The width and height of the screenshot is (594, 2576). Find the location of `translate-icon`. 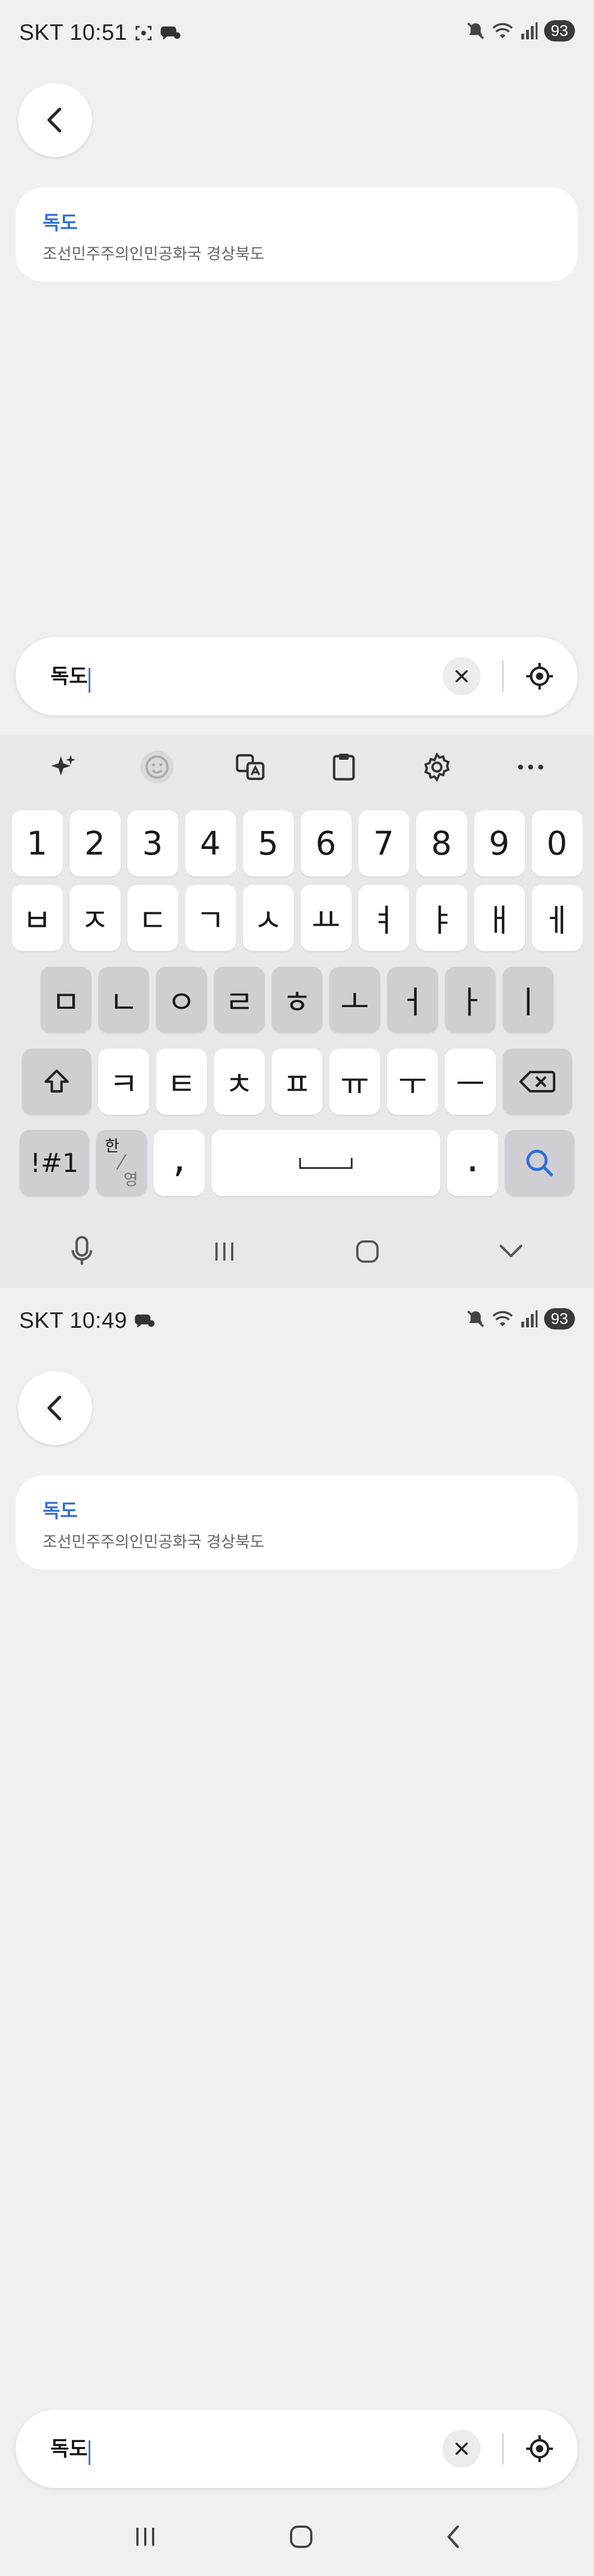

translate-icon is located at coordinates (251, 768).